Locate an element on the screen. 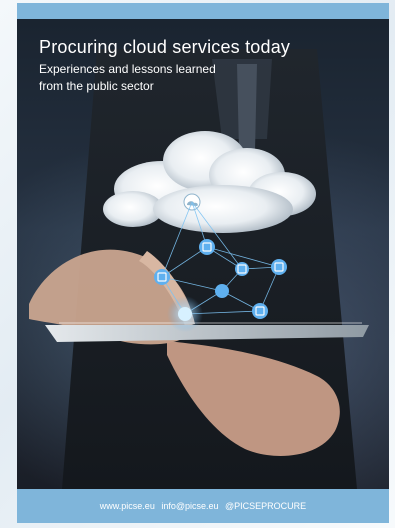 This screenshot has height=528, width=395. social-handle: @PICSEPROCURE is located at coordinates (265, 506).